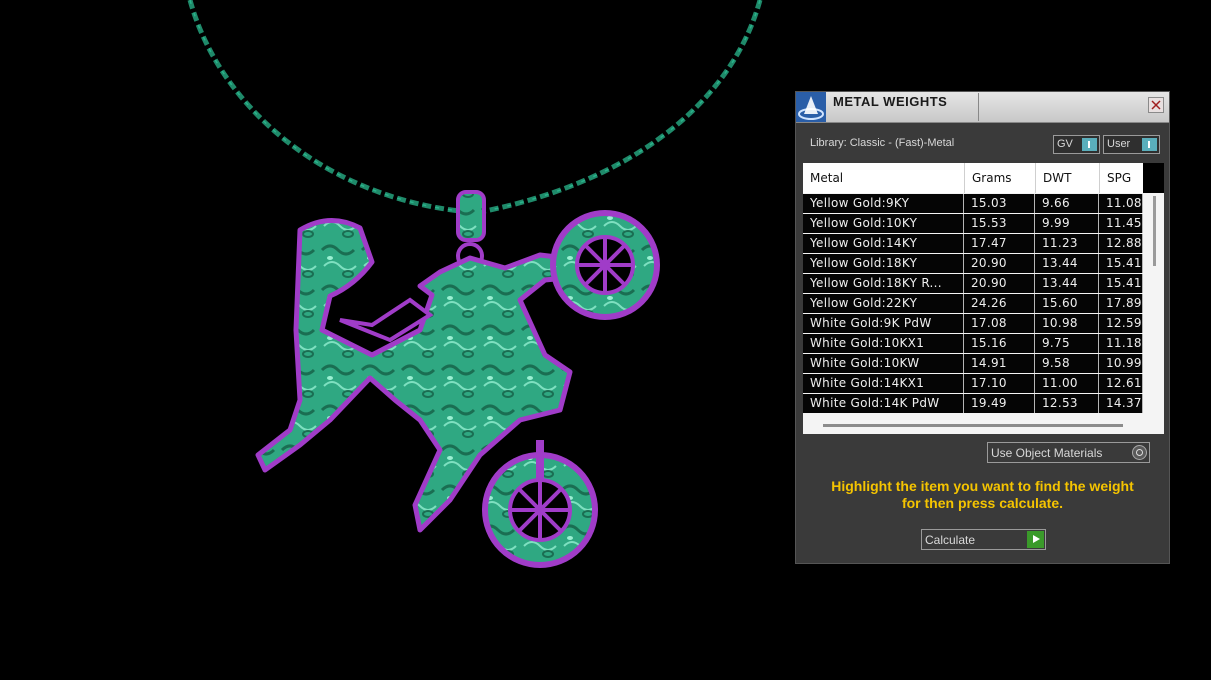 This screenshot has width=1211, height=680. Describe the element at coordinates (1067, 343) in the screenshot. I see `cell-dwt: 9.75` at that location.